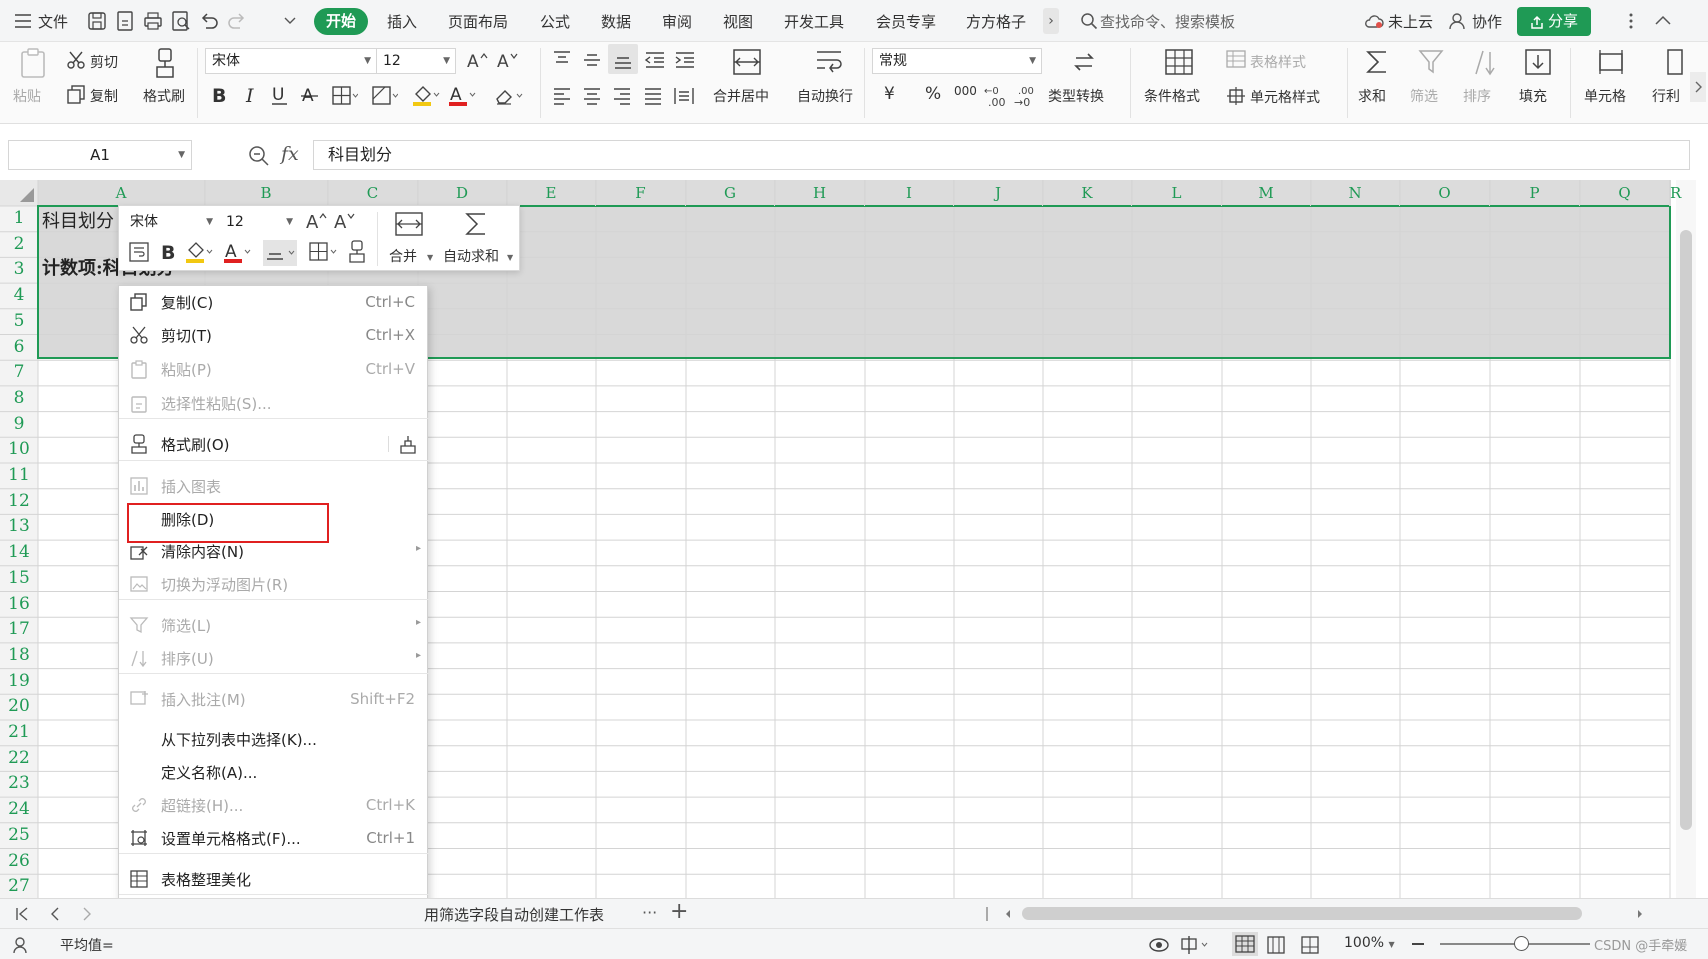 This screenshot has height=959, width=1708. What do you see at coordinates (623, 59) in the screenshot?
I see `align-bottom-icon` at bounding box center [623, 59].